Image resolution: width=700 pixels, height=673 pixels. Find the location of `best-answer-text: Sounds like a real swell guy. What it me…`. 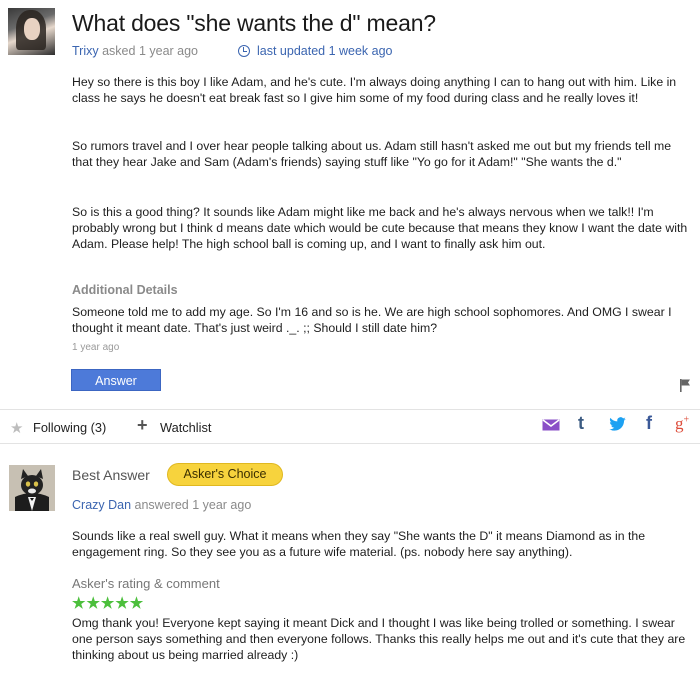

best-answer-text: Sounds like a real swell guy. What it me… is located at coordinates (359, 544).